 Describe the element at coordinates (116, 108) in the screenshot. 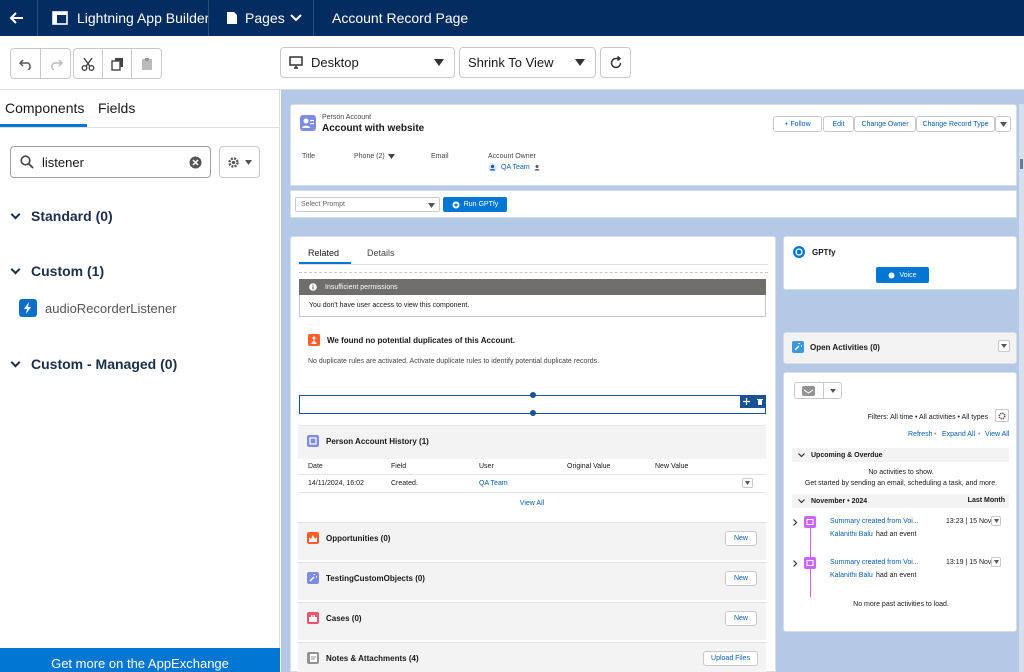

I see `tab-fields: Fields` at that location.